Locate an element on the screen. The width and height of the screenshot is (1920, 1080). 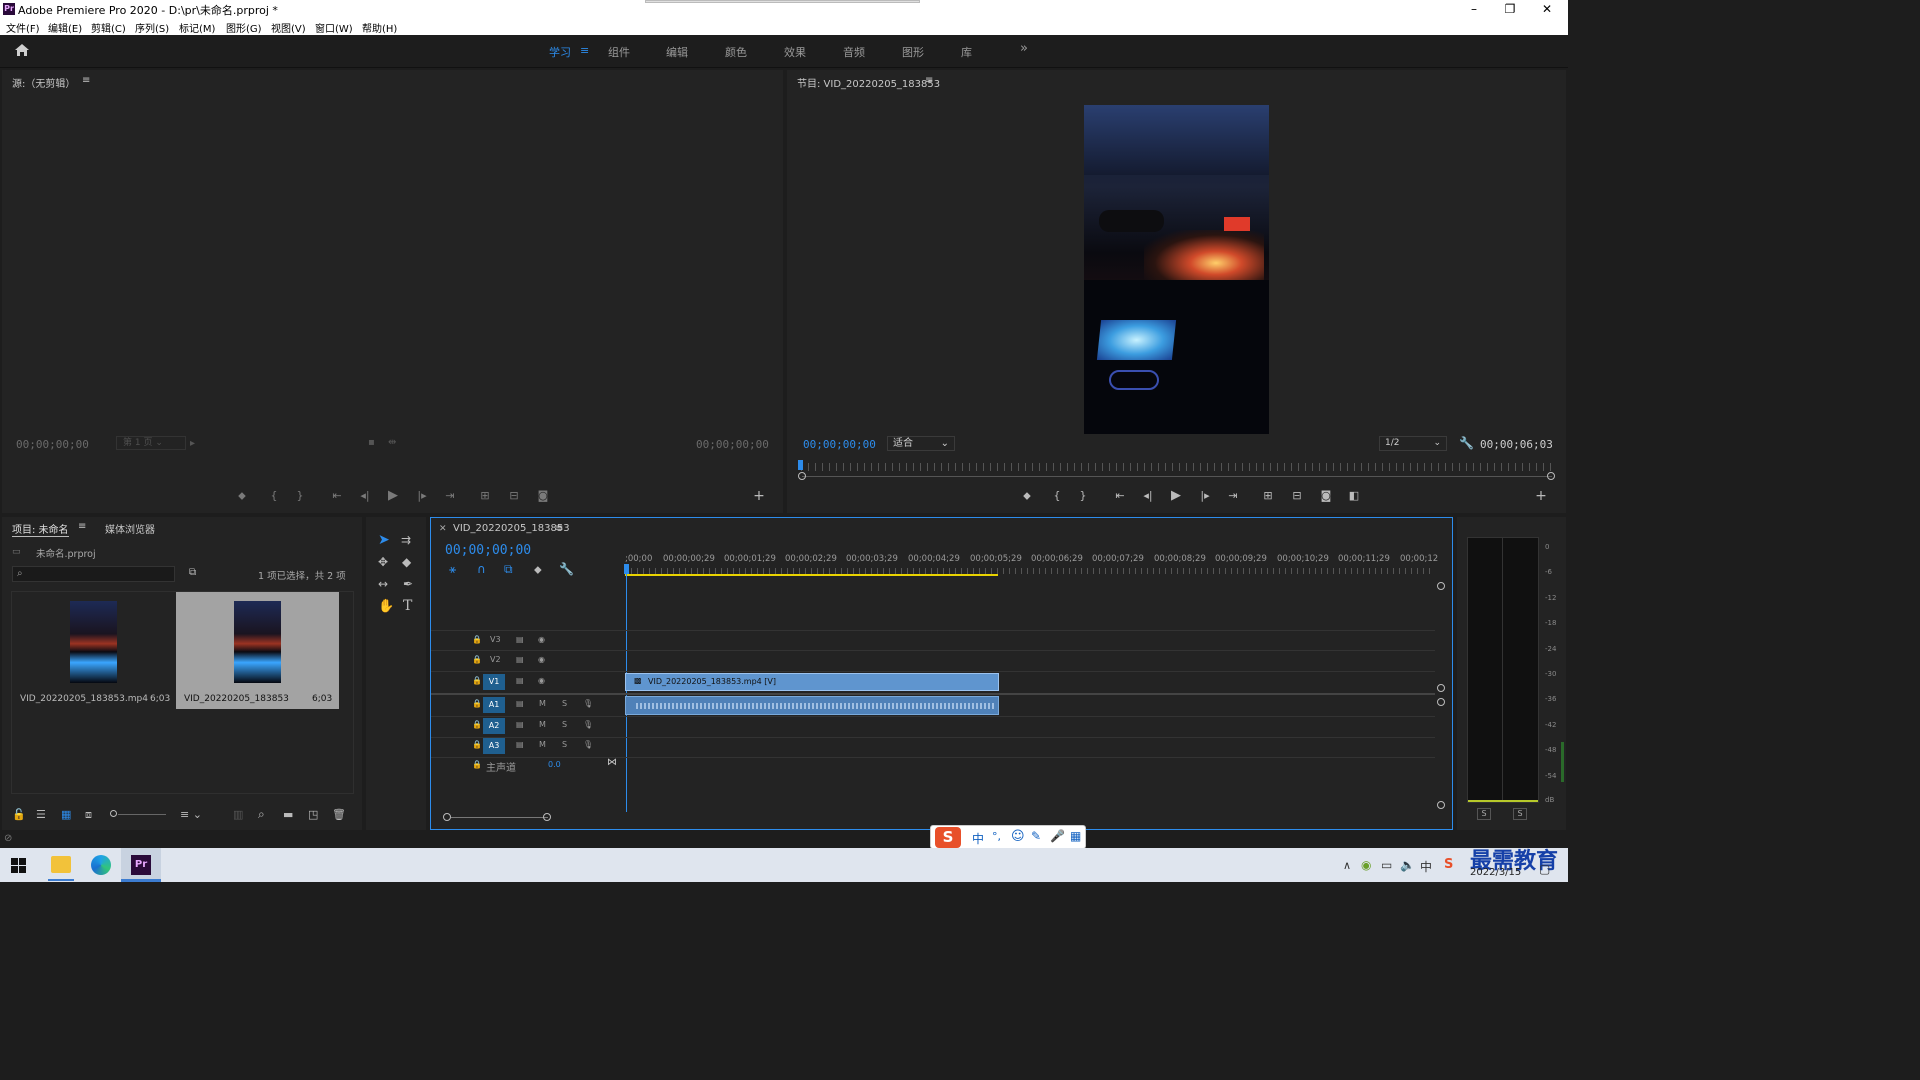
workspace-menu-icon: ≡ is located at coordinates (584, 50).